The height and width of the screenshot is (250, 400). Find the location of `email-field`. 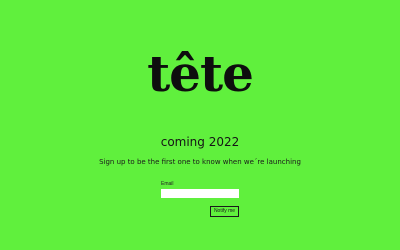

email-field is located at coordinates (200, 193).